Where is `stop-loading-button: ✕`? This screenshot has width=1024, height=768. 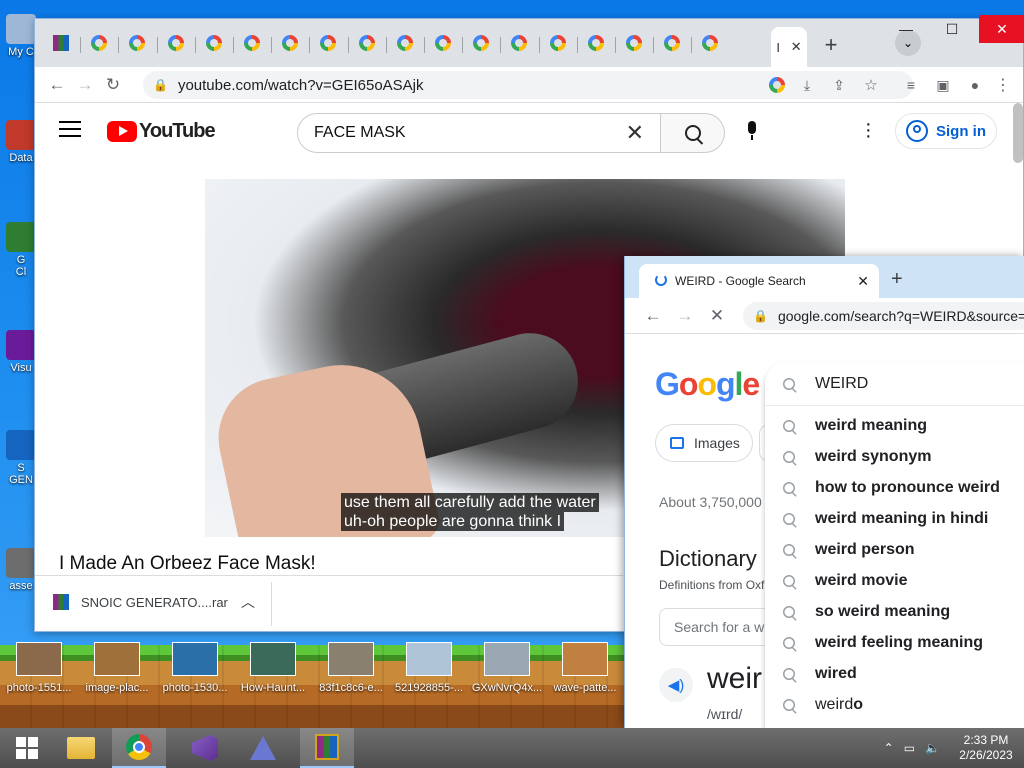 stop-loading-button: ✕ is located at coordinates (717, 316).